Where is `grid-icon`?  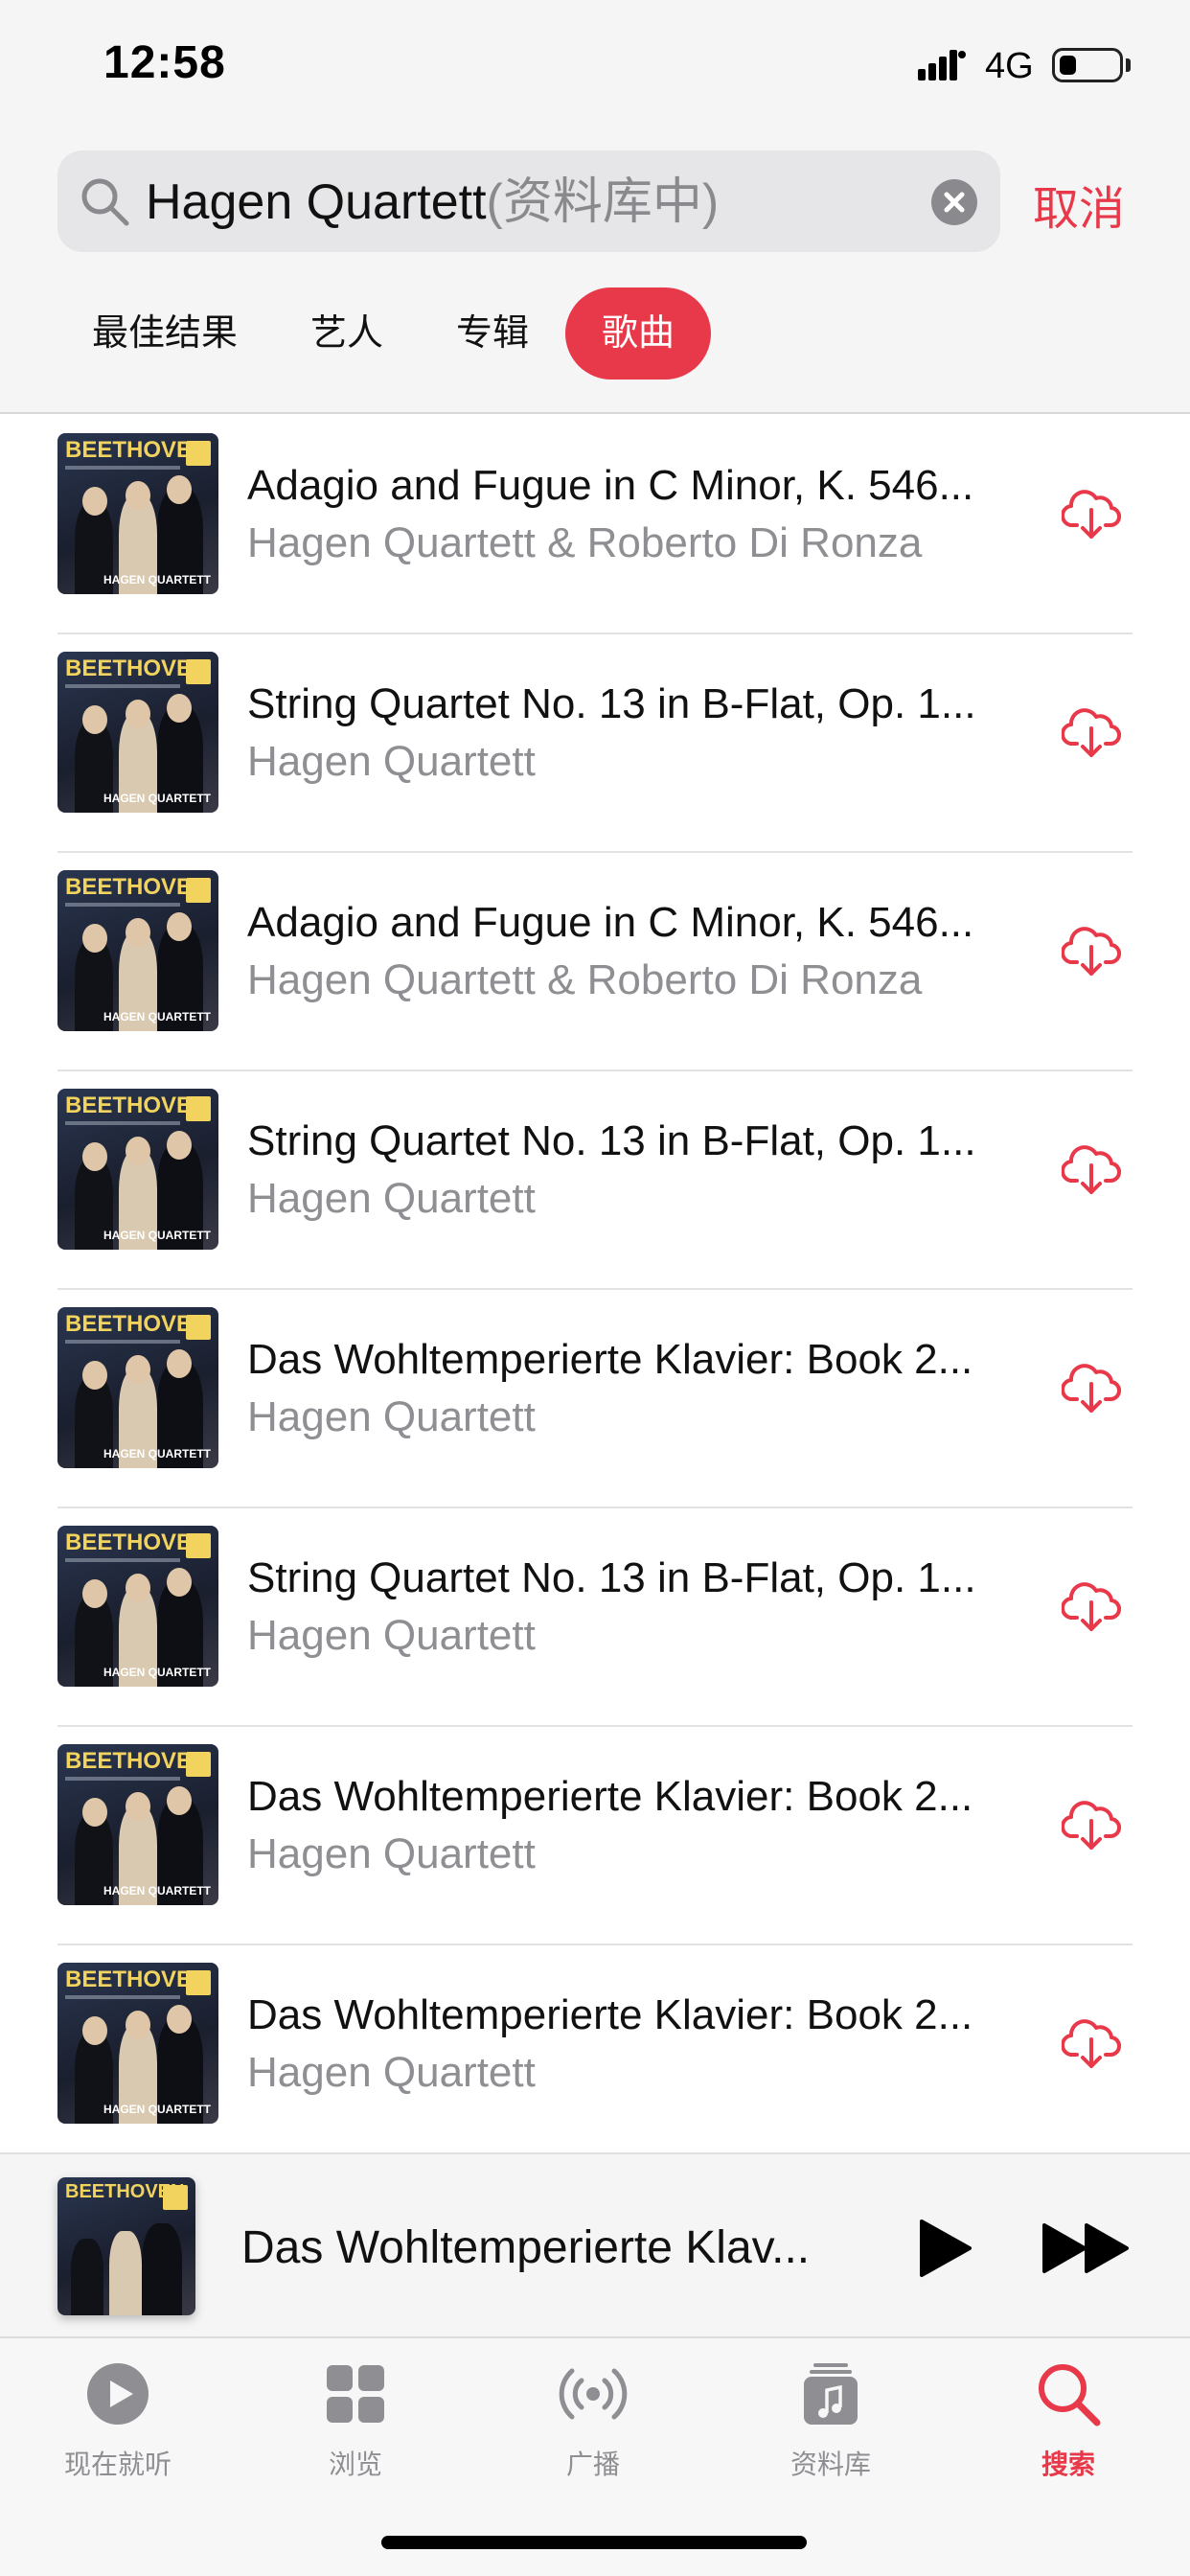 grid-icon is located at coordinates (356, 2394).